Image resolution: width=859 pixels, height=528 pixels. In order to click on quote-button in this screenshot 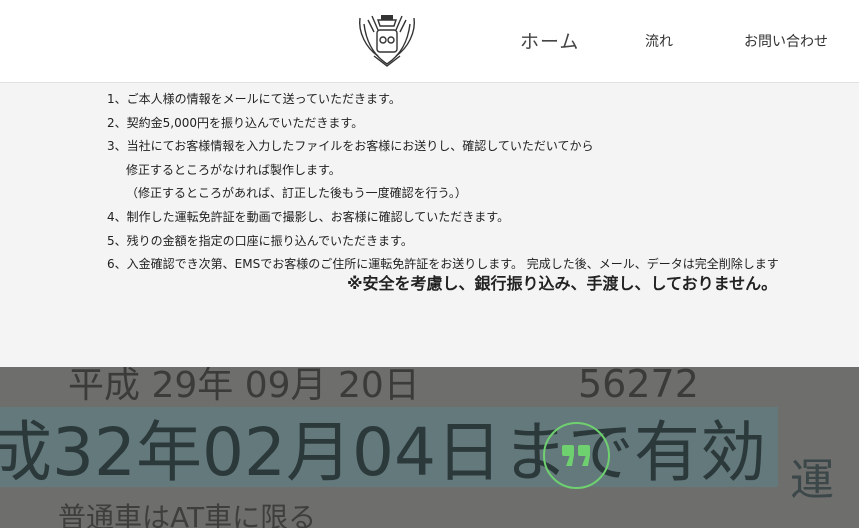, I will do `click(576, 455)`.